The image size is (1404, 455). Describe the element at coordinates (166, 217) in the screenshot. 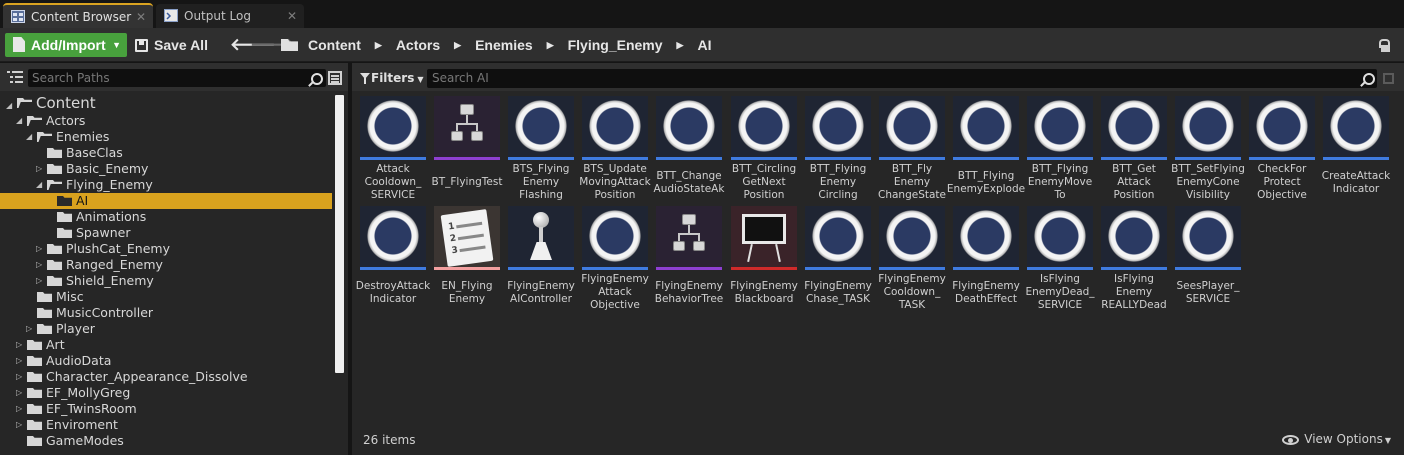

I see `tree-item-animations: Animations` at that location.